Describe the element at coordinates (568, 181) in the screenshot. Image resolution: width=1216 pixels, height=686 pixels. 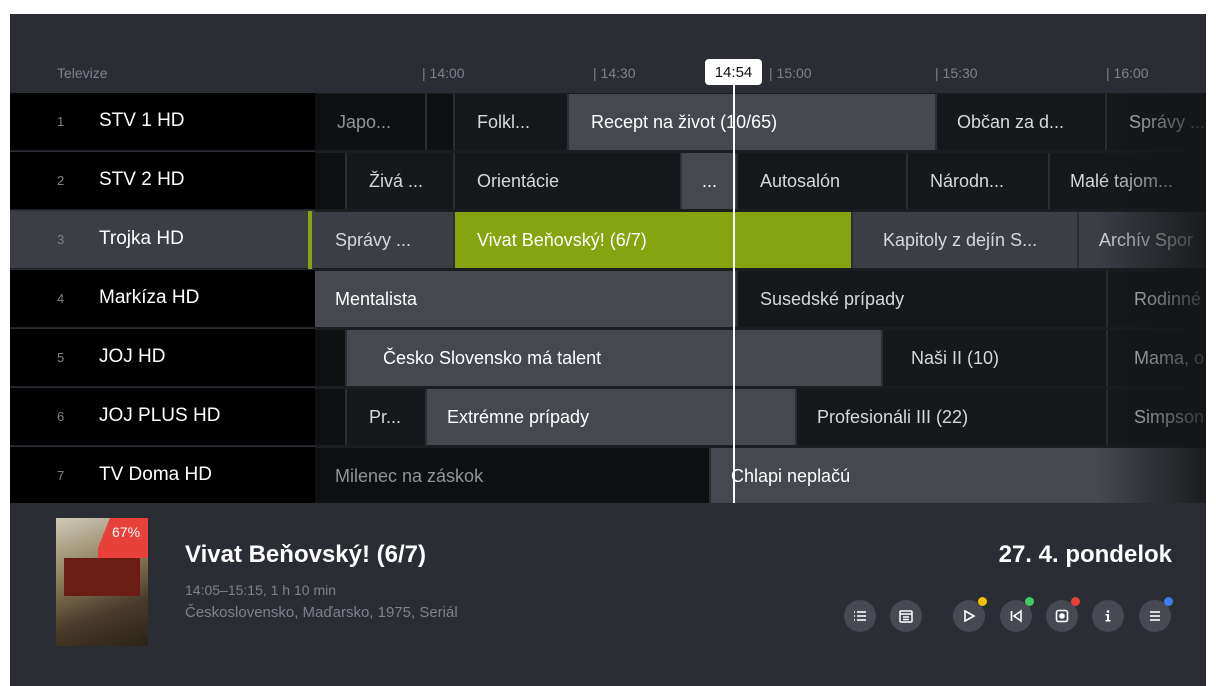
I see `program-cell: Orientácie` at that location.